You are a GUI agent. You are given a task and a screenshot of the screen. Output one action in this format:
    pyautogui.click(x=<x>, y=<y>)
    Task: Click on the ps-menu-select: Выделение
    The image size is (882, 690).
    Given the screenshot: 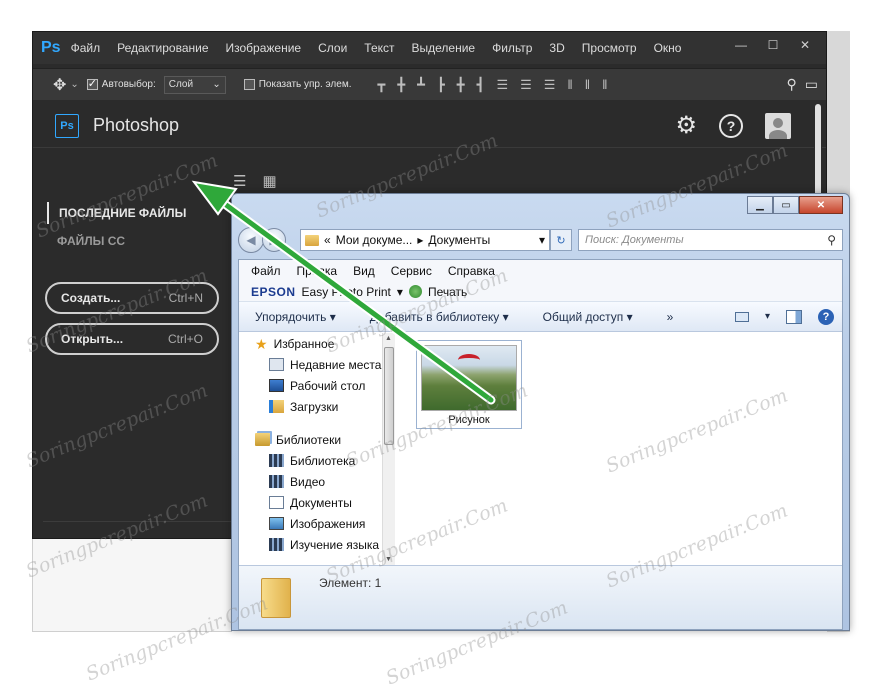 What is the action you would take?
    pyautogui.click(x=444, y=48)
    